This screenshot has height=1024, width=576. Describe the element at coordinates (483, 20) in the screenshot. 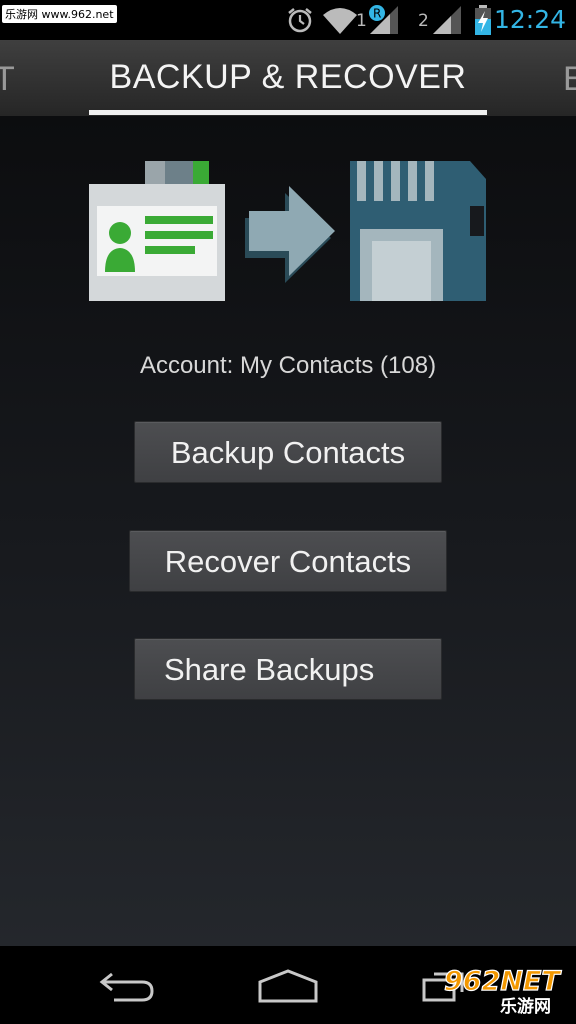

I see `battery-charging-icon` at that location.